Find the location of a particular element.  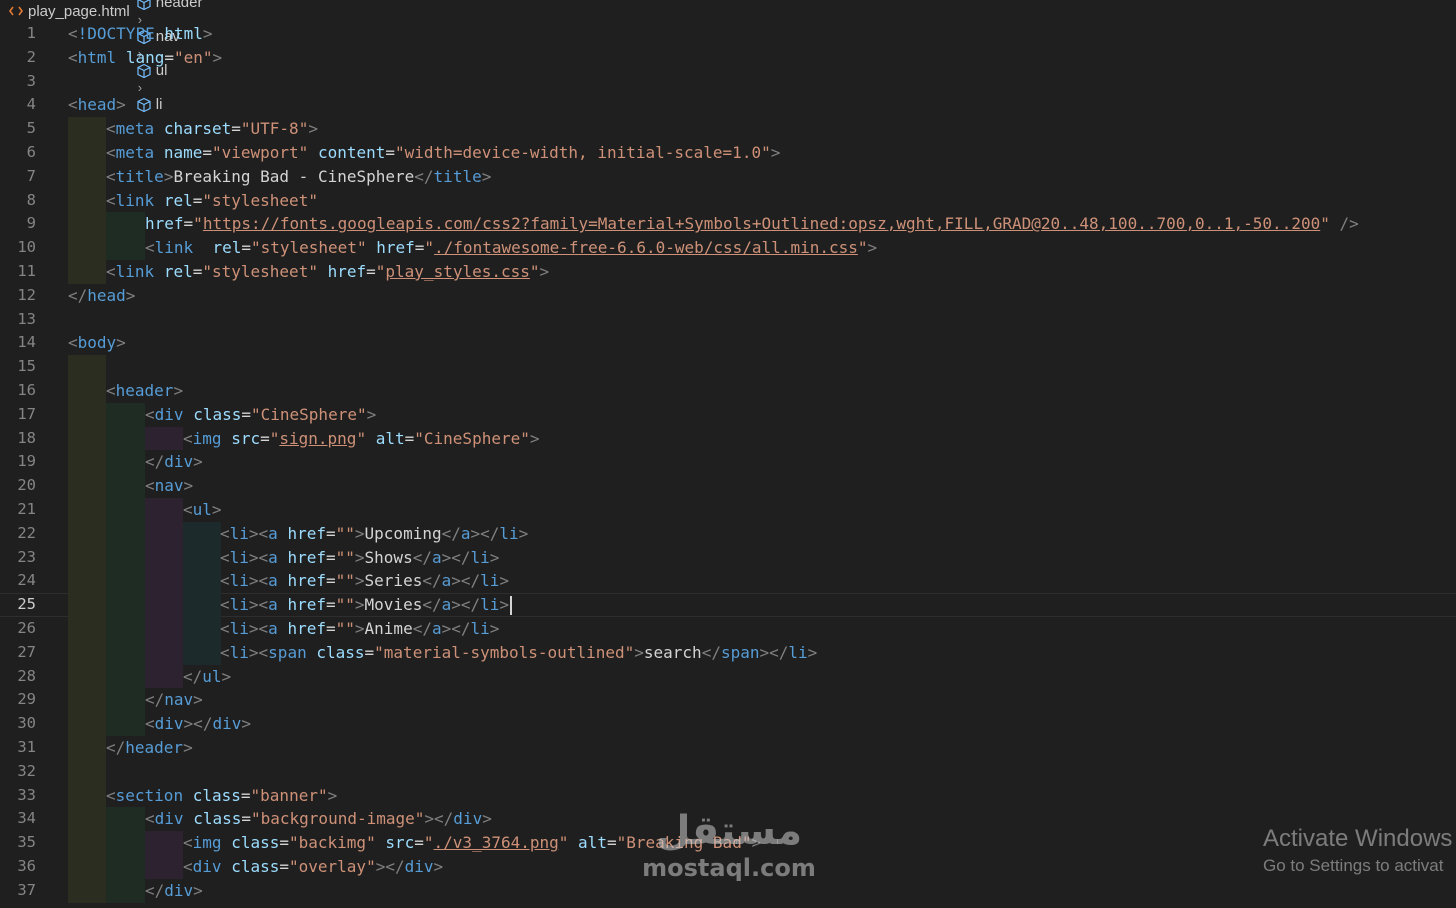

code-token: "background-image" is located at coordinates (338, 819).